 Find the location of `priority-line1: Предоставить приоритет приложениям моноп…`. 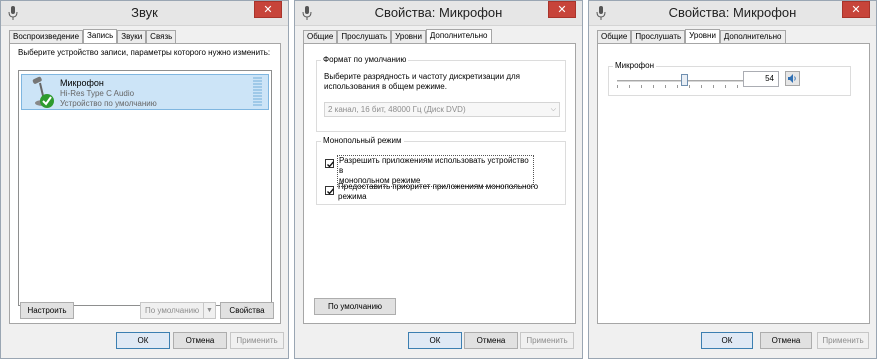

priority-line1: Предоставить приоритет приложениям моноп… is located at coordinates (438, 186).